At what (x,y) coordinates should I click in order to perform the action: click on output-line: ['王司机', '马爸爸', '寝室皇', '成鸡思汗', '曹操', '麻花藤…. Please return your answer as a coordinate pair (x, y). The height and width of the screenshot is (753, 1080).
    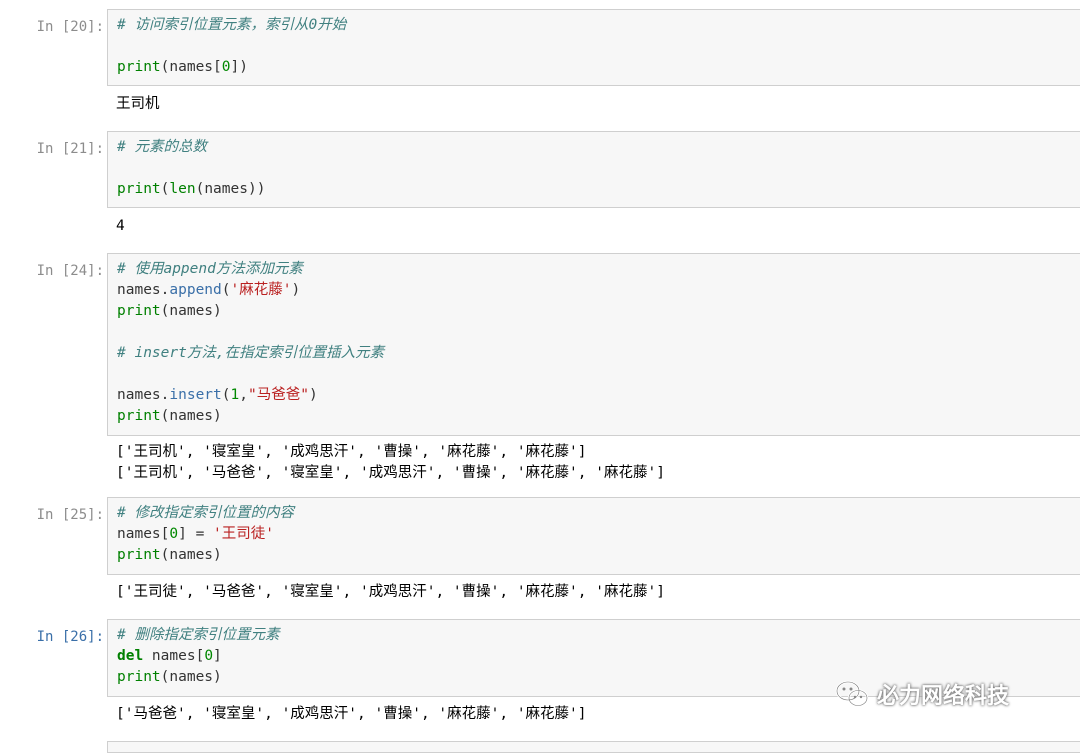
    Looking at the image, I should click on (390, 473).